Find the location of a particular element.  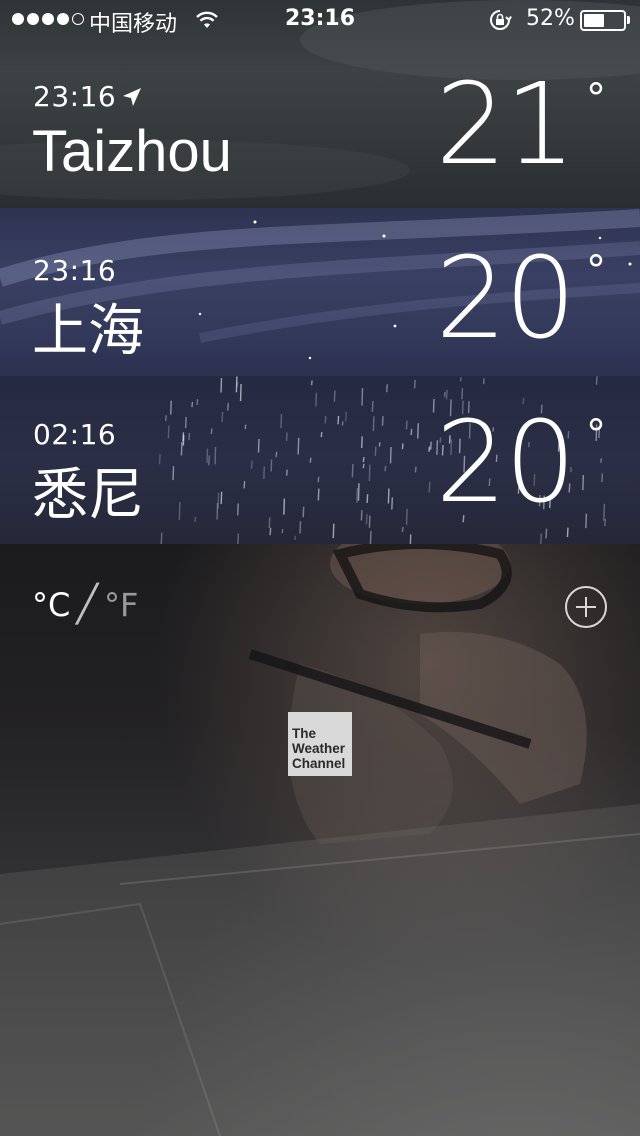

rotation-lock-icon is located at coordinates (501, 20).